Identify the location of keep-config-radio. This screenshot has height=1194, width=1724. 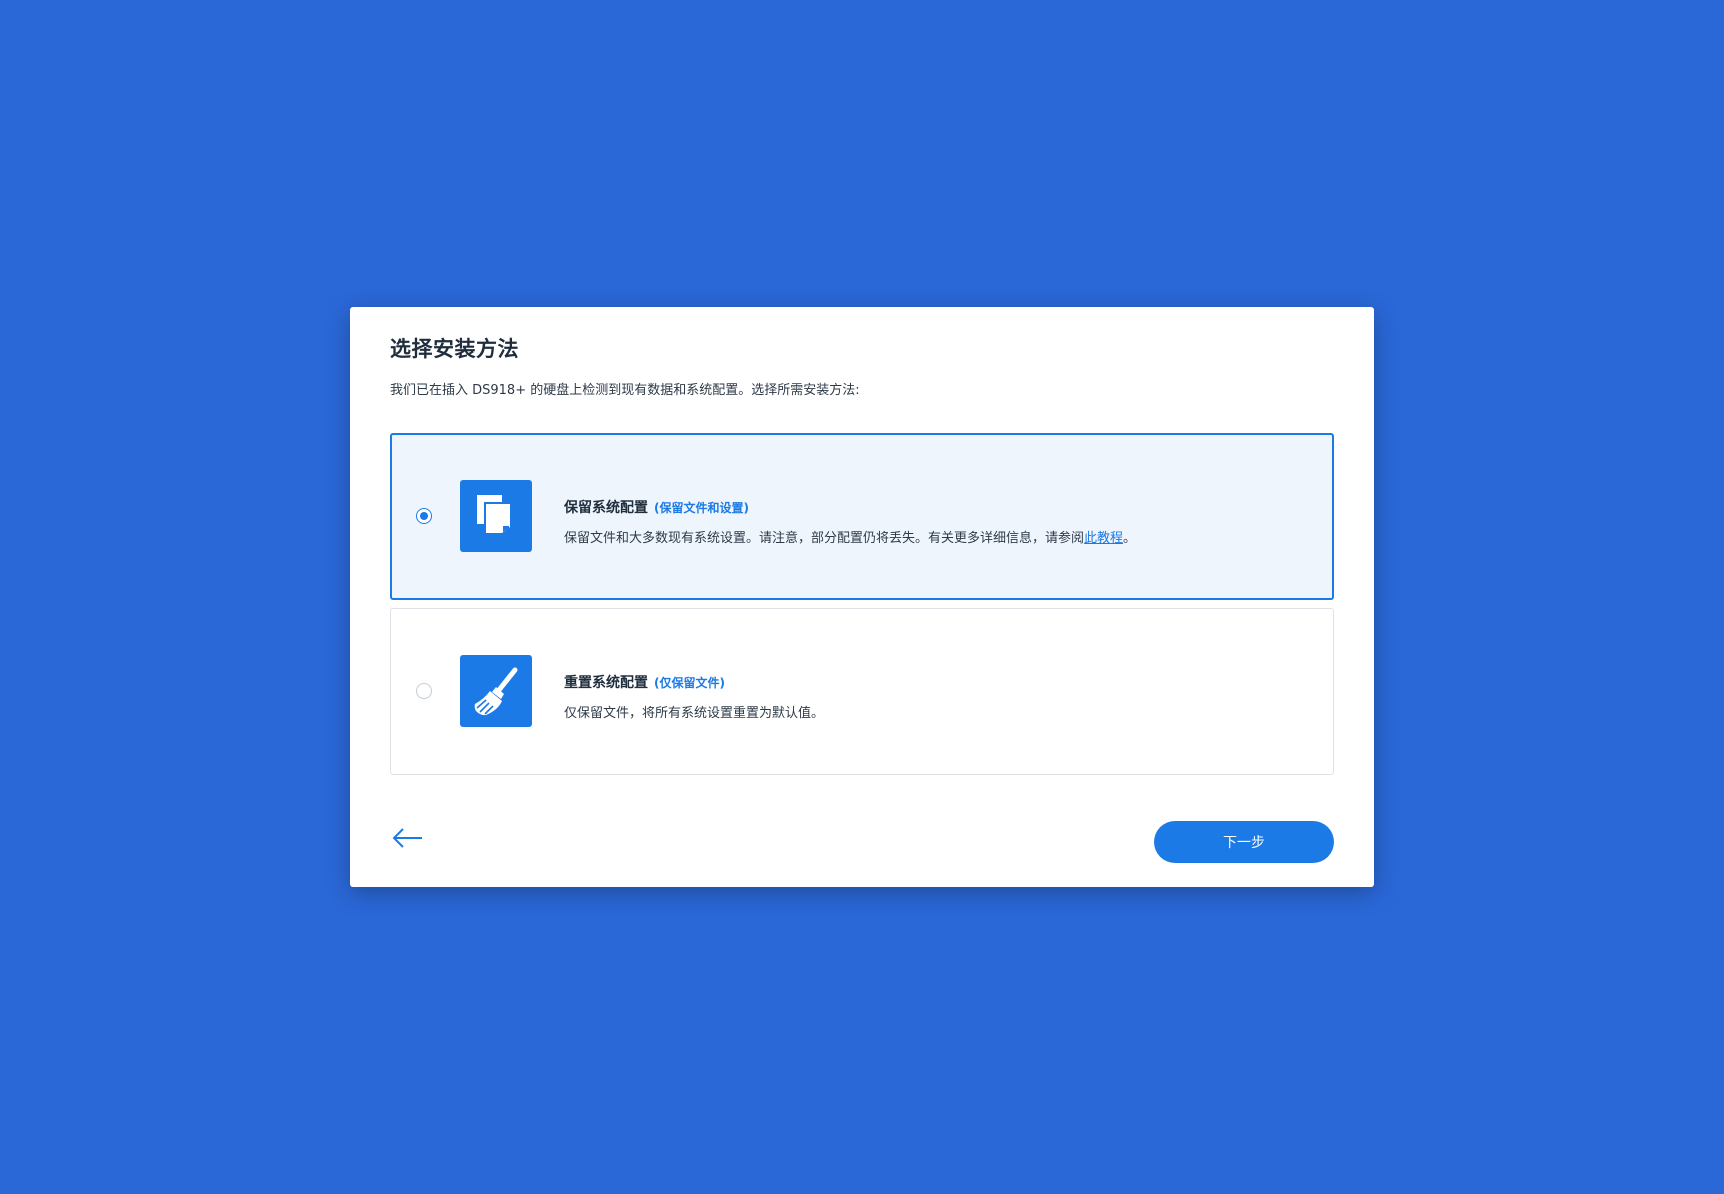
(424, 516).